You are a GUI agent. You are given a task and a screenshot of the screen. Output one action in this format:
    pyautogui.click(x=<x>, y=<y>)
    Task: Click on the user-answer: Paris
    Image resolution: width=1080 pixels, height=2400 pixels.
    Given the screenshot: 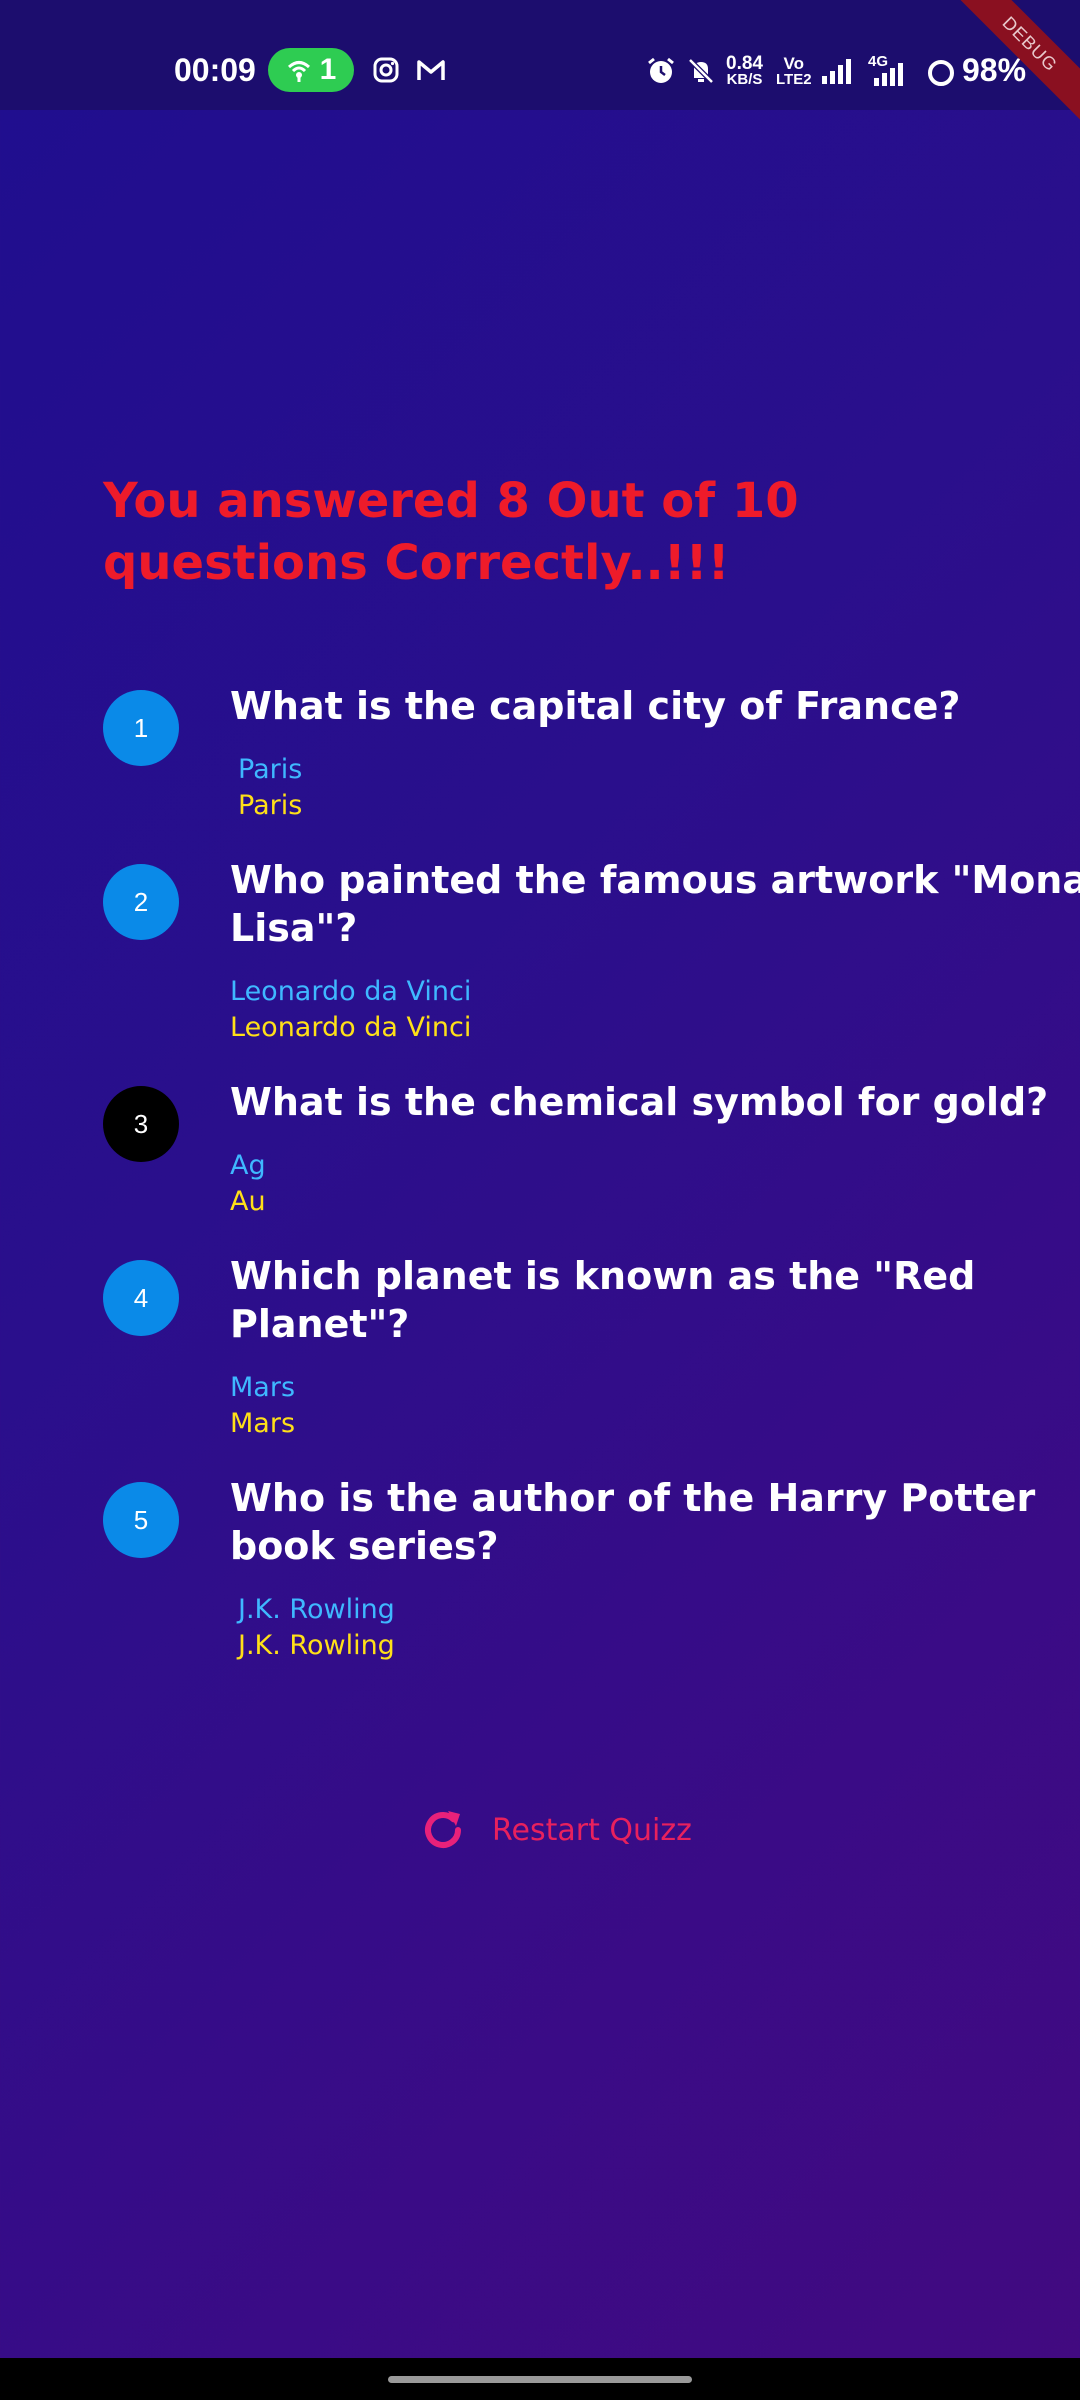 What is the action you would take?
    pyautogui.click(x=270, y=769)
    